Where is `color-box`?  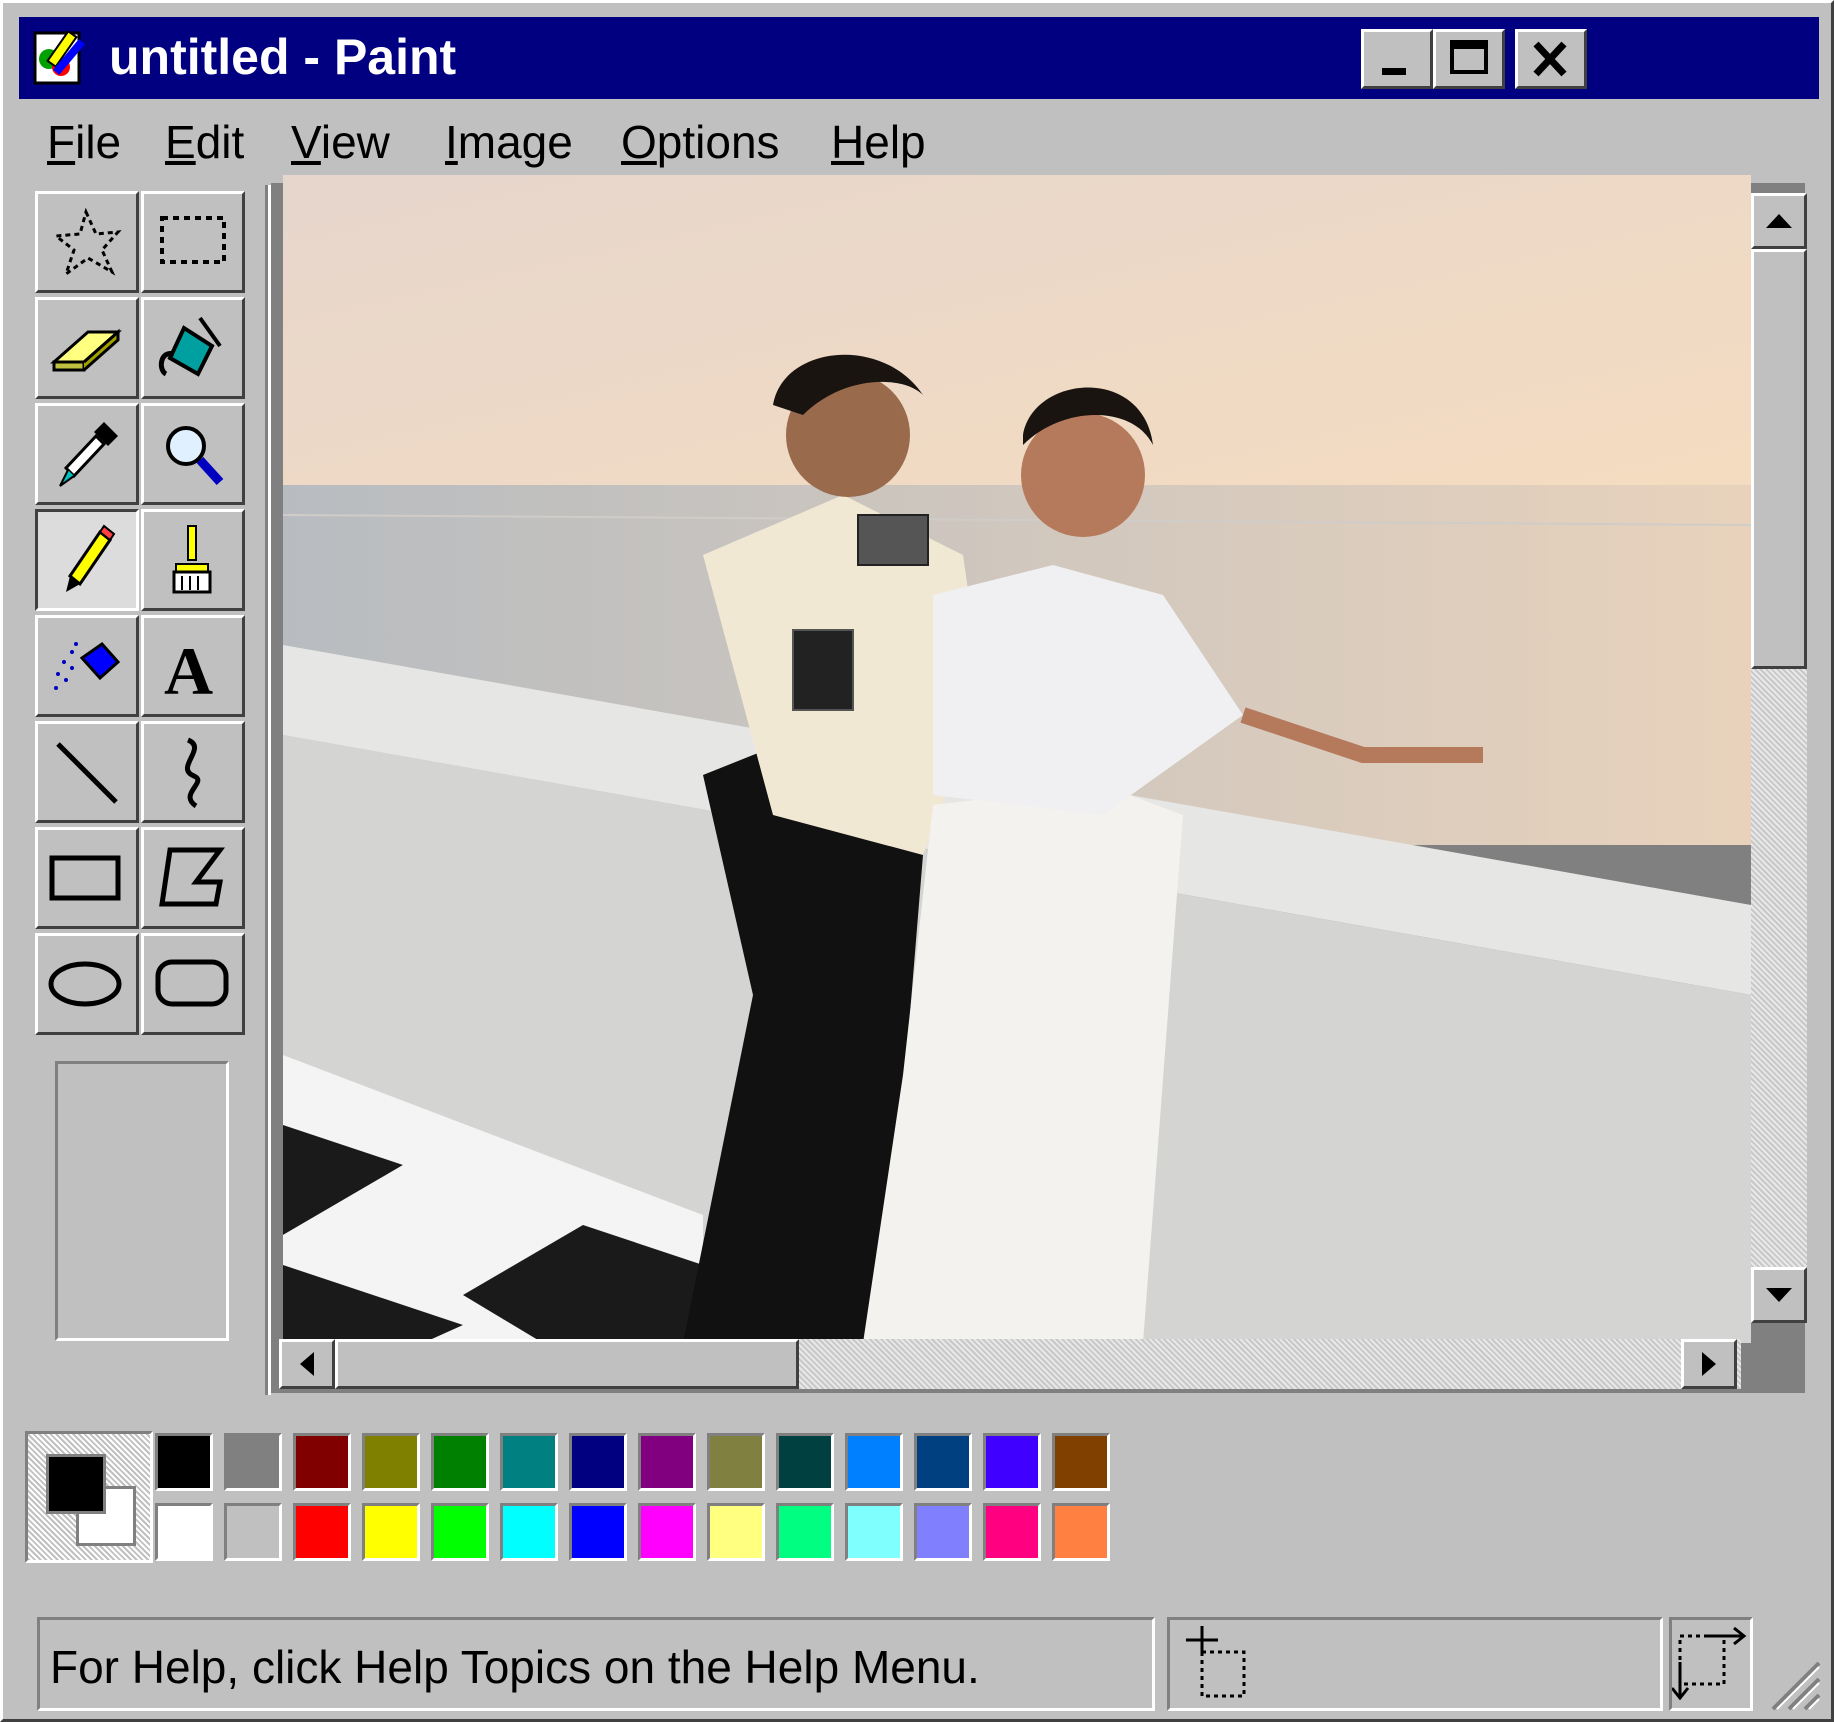 color-box is located at coordinates (919, 1497).